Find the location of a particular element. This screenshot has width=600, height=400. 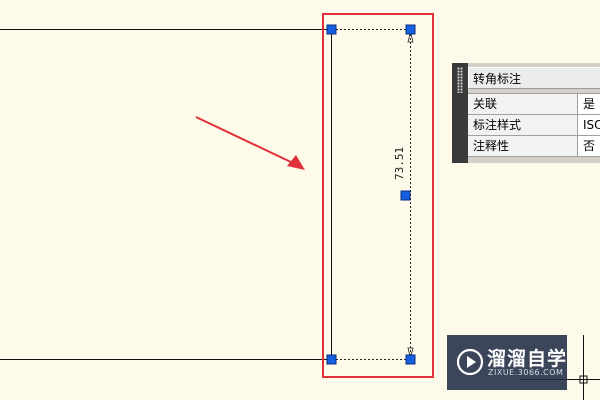

grip-bottom-right is located at coordinates (410, 359).